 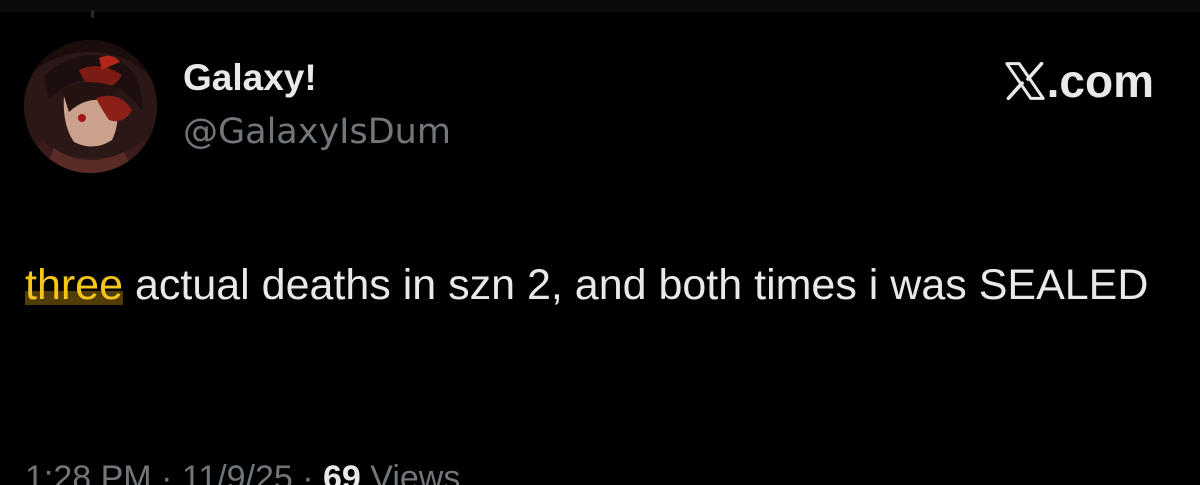 What do you see at coordinates (341, 472) in the screenshot?
I see `views-count: 69` at bounding box center [341, 472].